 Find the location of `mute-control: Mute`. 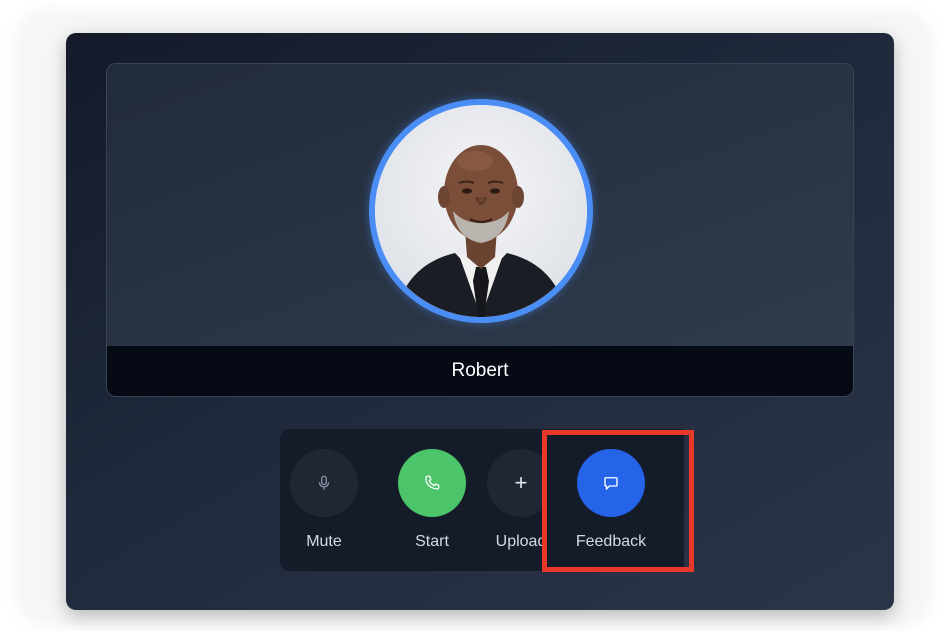

mute-control: Mute is located at coordinates (324, 500).